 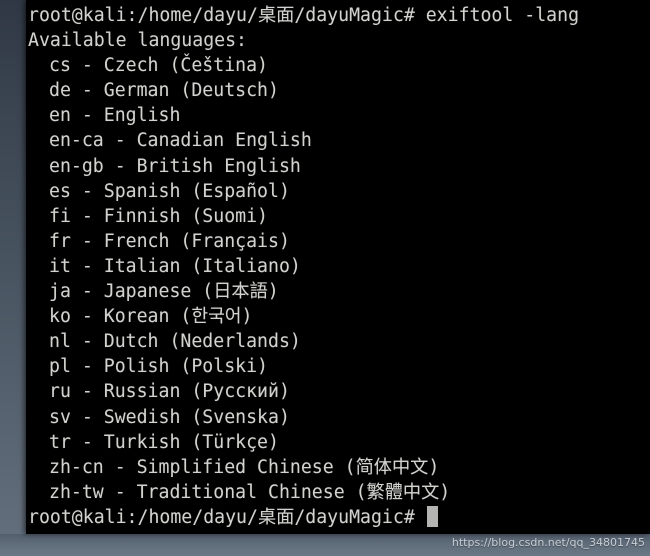 I want to click on language-list-item: fr - French (Français), so click(x=169, y=241).